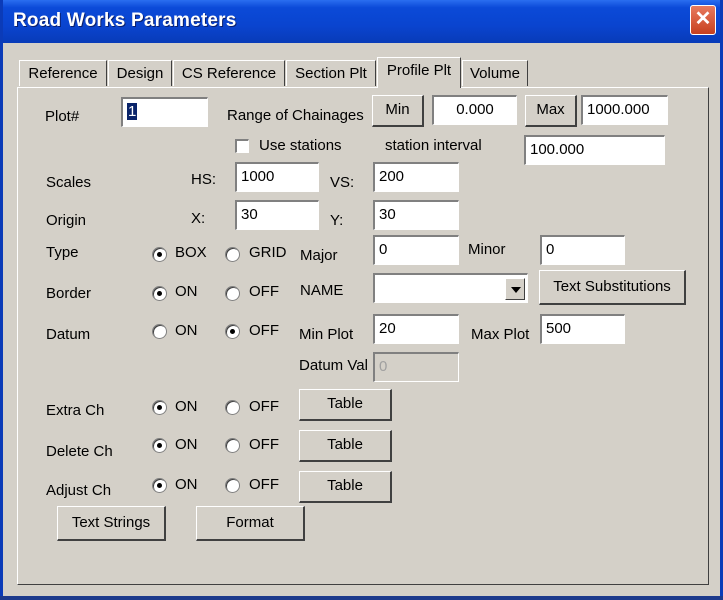  What do you see at coordinates (345, 446) in the screenshot?
I see `delete-ch-table-button: Table` at bounding box center [345, 446].